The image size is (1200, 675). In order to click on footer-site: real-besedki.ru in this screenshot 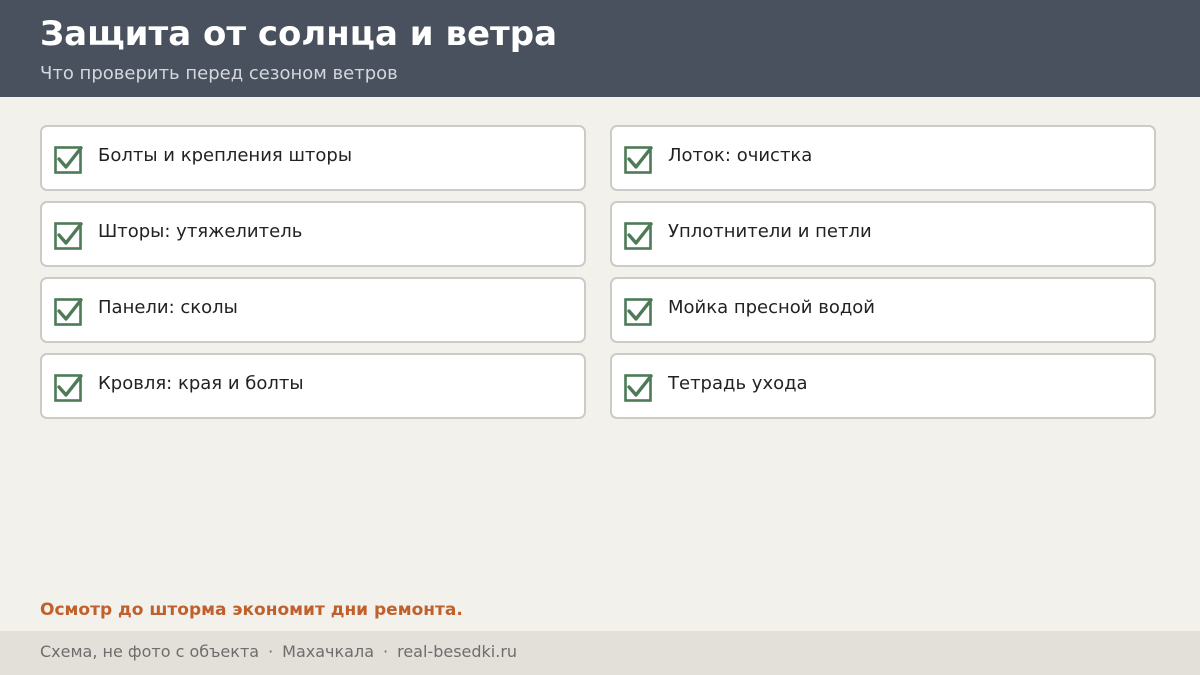, I will do `click(457, 651)`.